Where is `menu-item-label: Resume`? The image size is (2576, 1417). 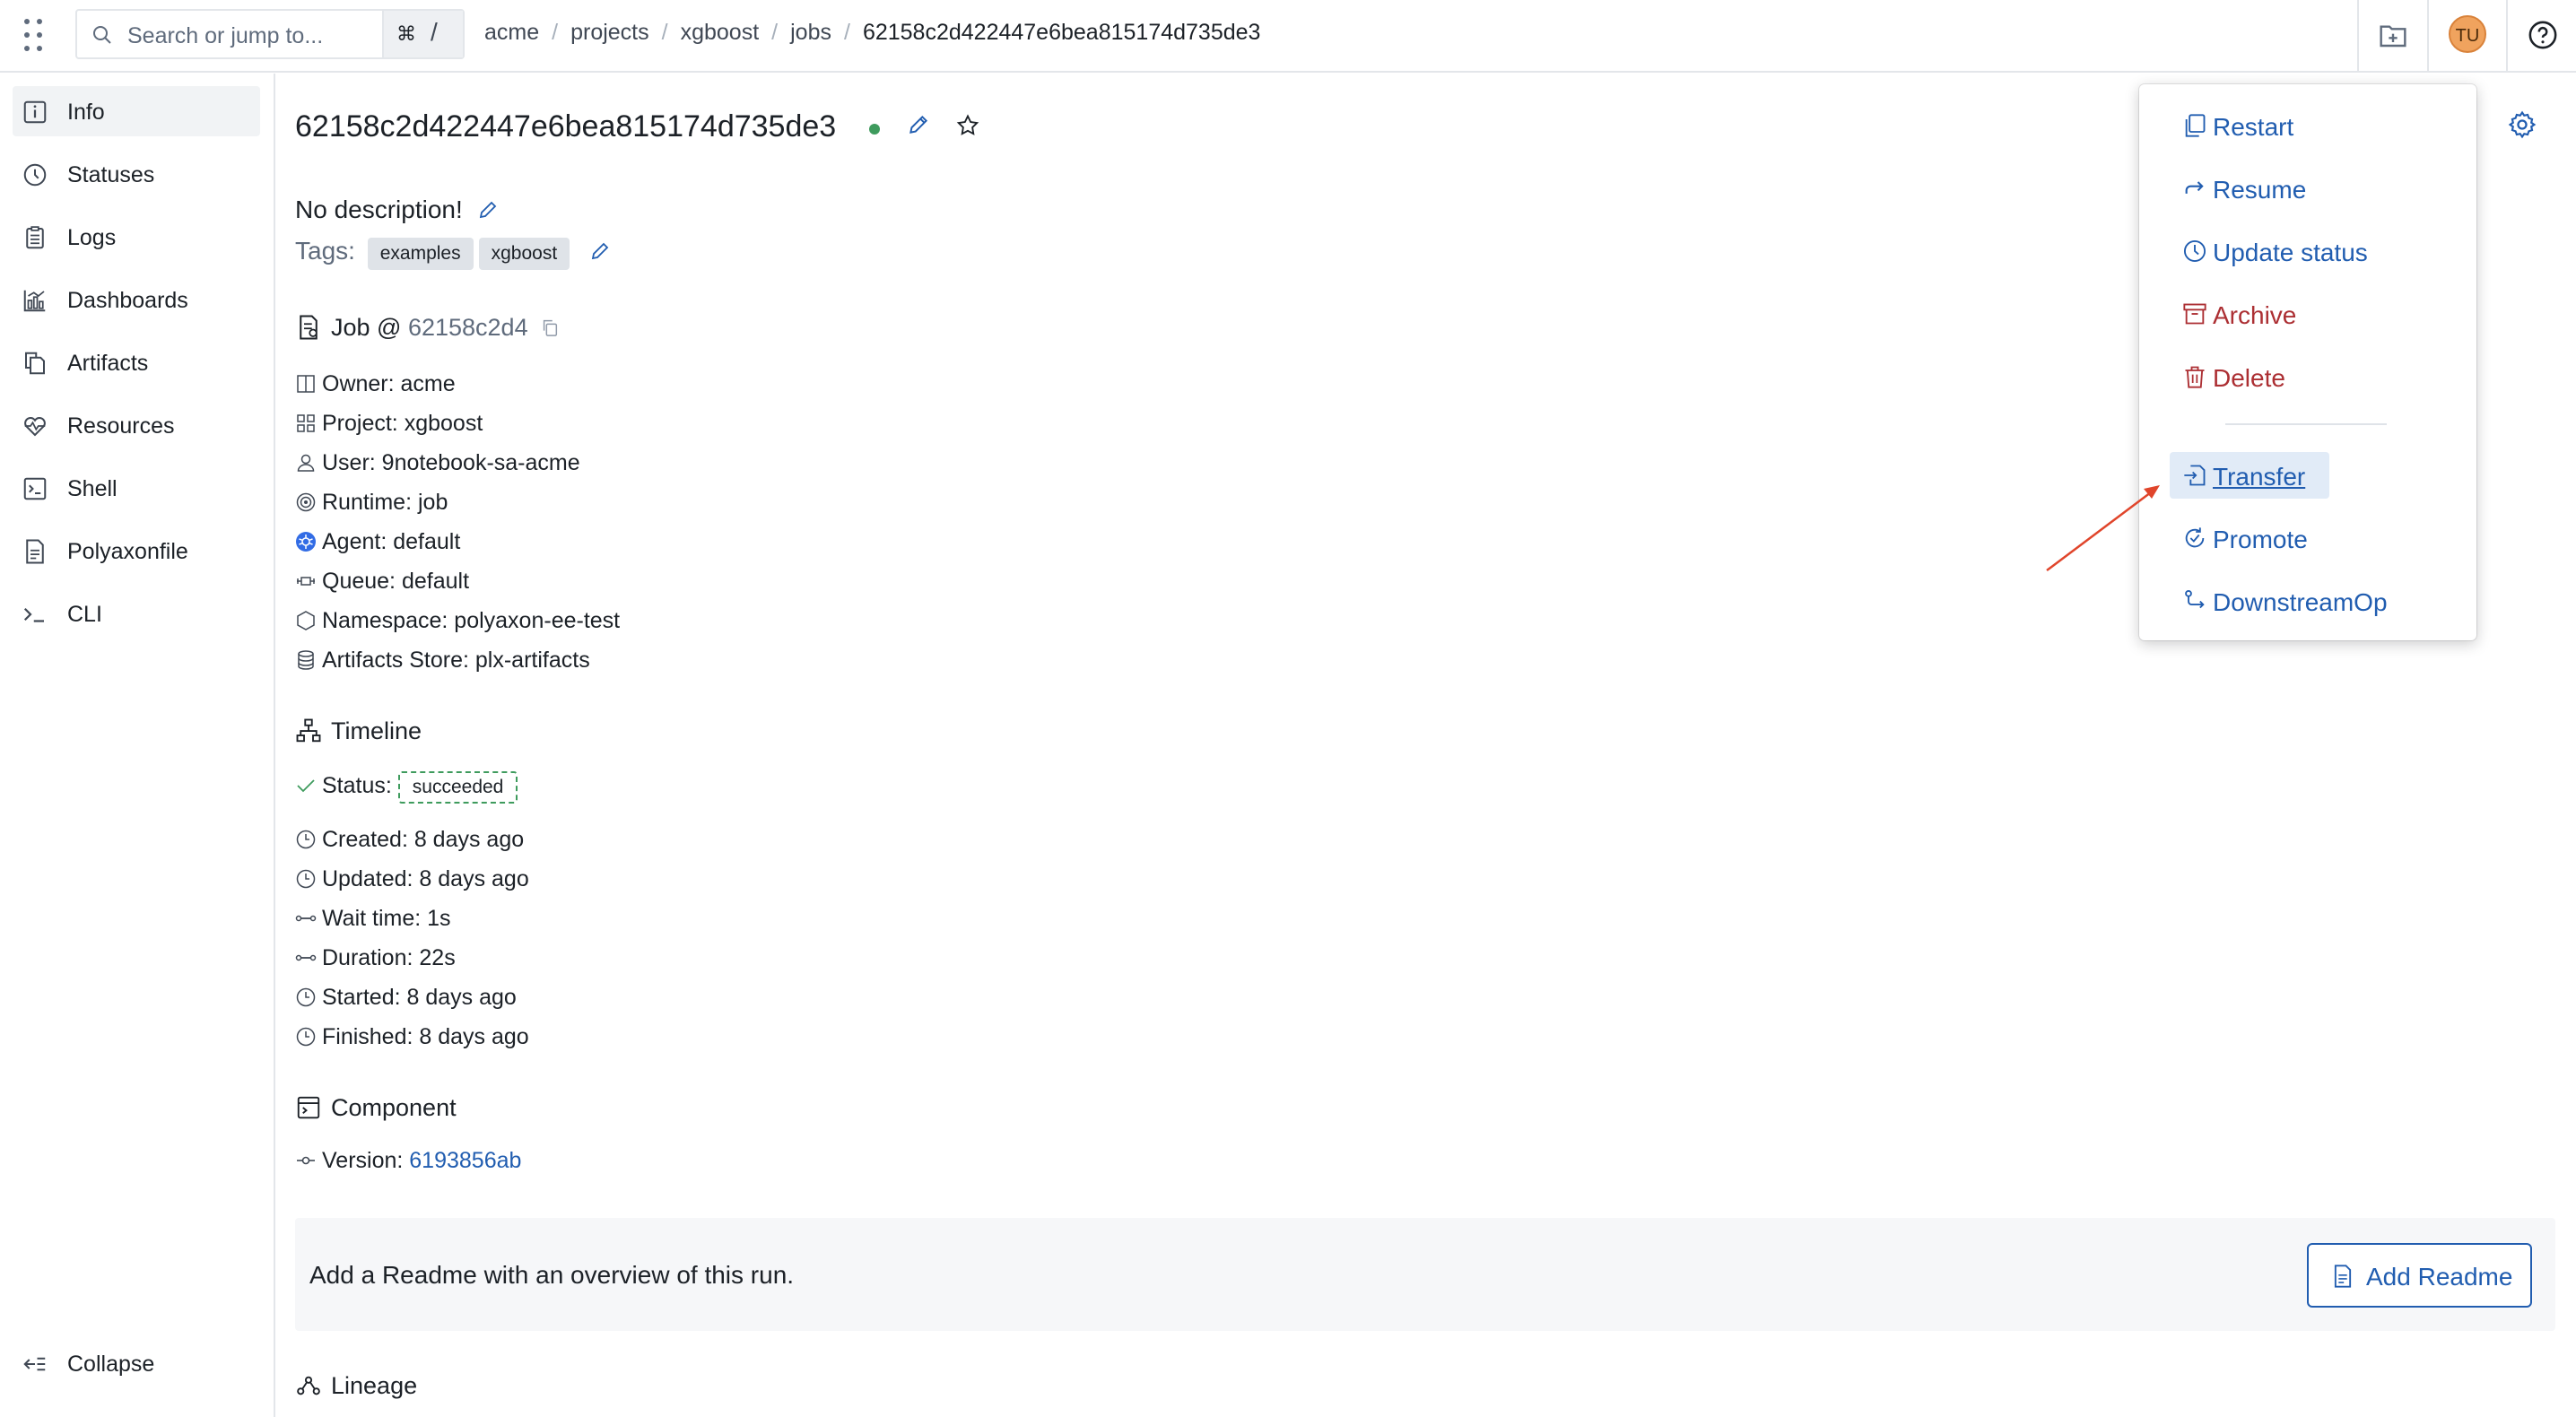 menu-item-label: Resume is located at coordinates (2260, 190).